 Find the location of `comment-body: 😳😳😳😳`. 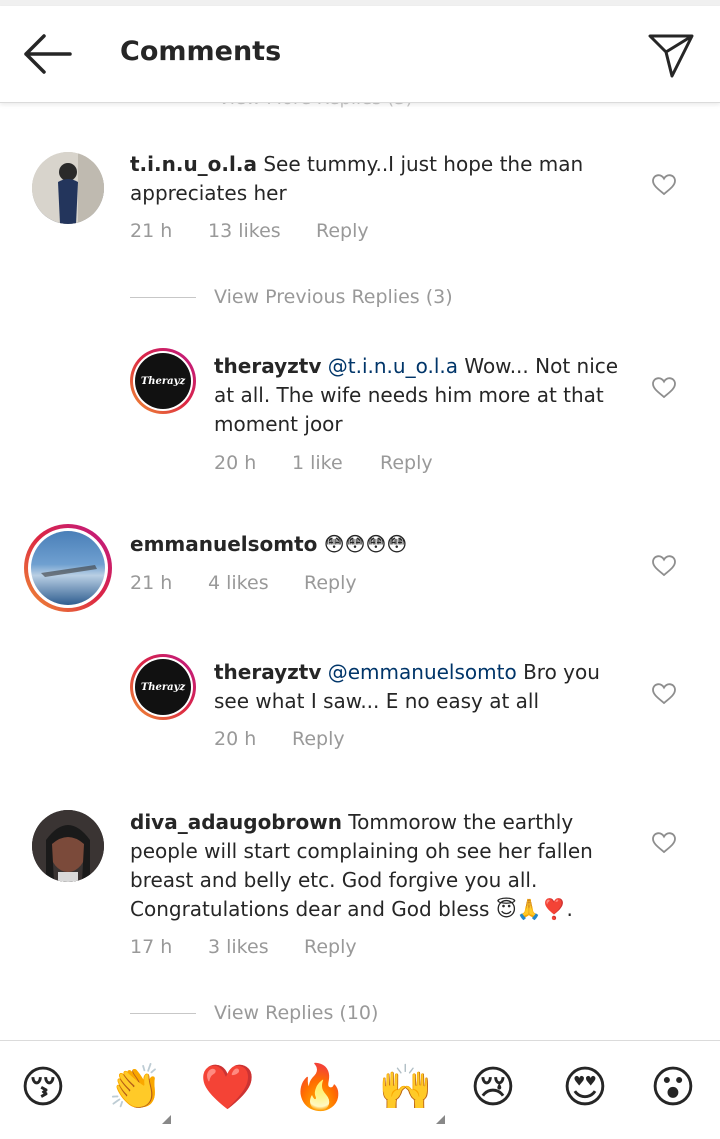

comment-body: 😳😳😳😳 is located at coordinates (362, 544).